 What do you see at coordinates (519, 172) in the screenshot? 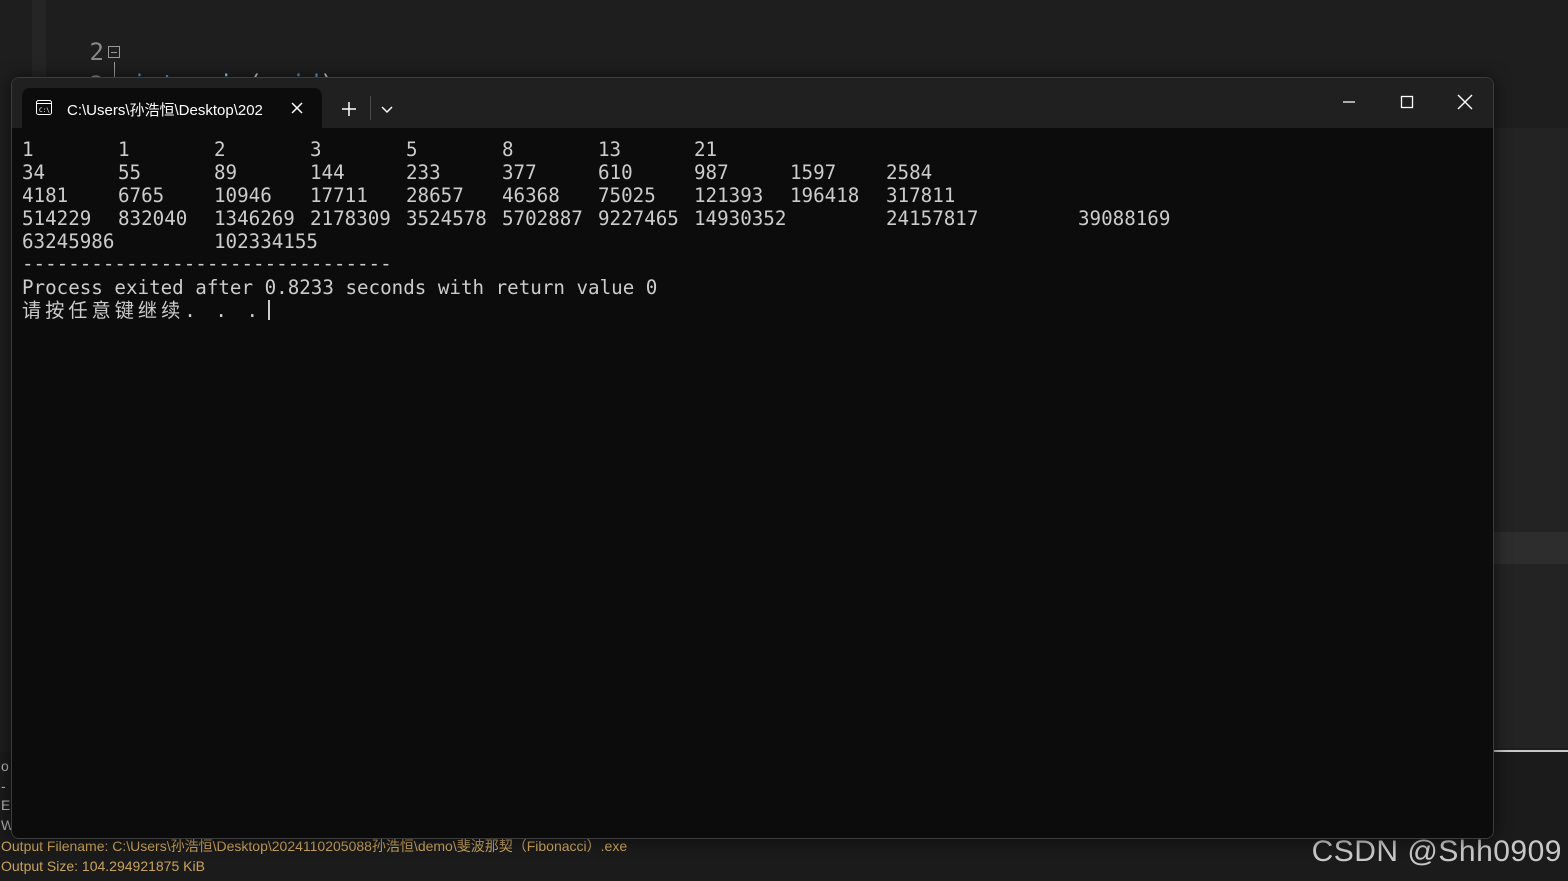
I see `fibonacci-number: 377` at bounding box center [519, 172].